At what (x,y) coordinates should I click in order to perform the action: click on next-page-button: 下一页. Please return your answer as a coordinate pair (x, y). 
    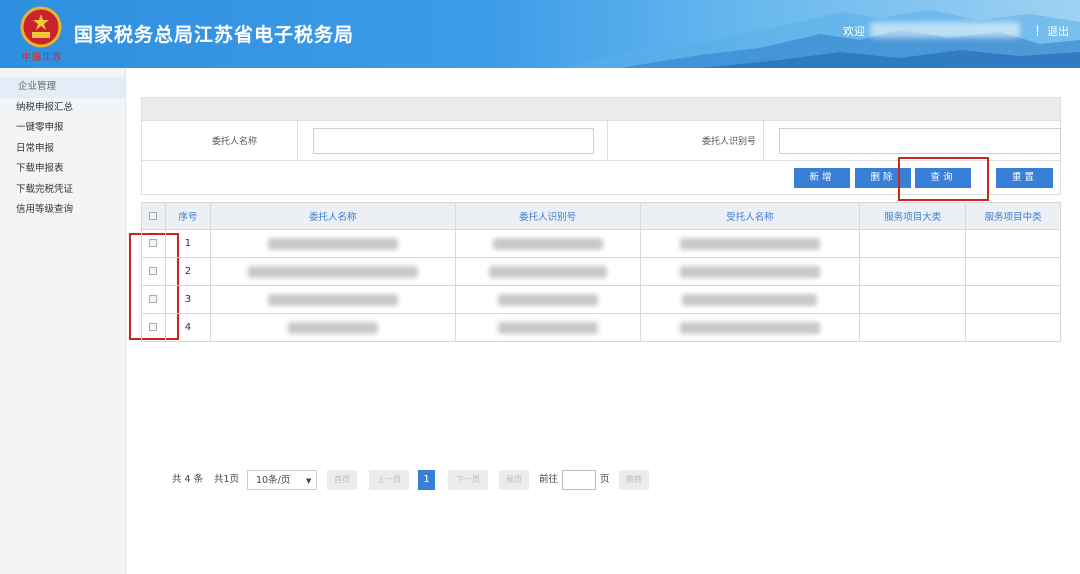
    Looking at the image, I should click on (468, 480).